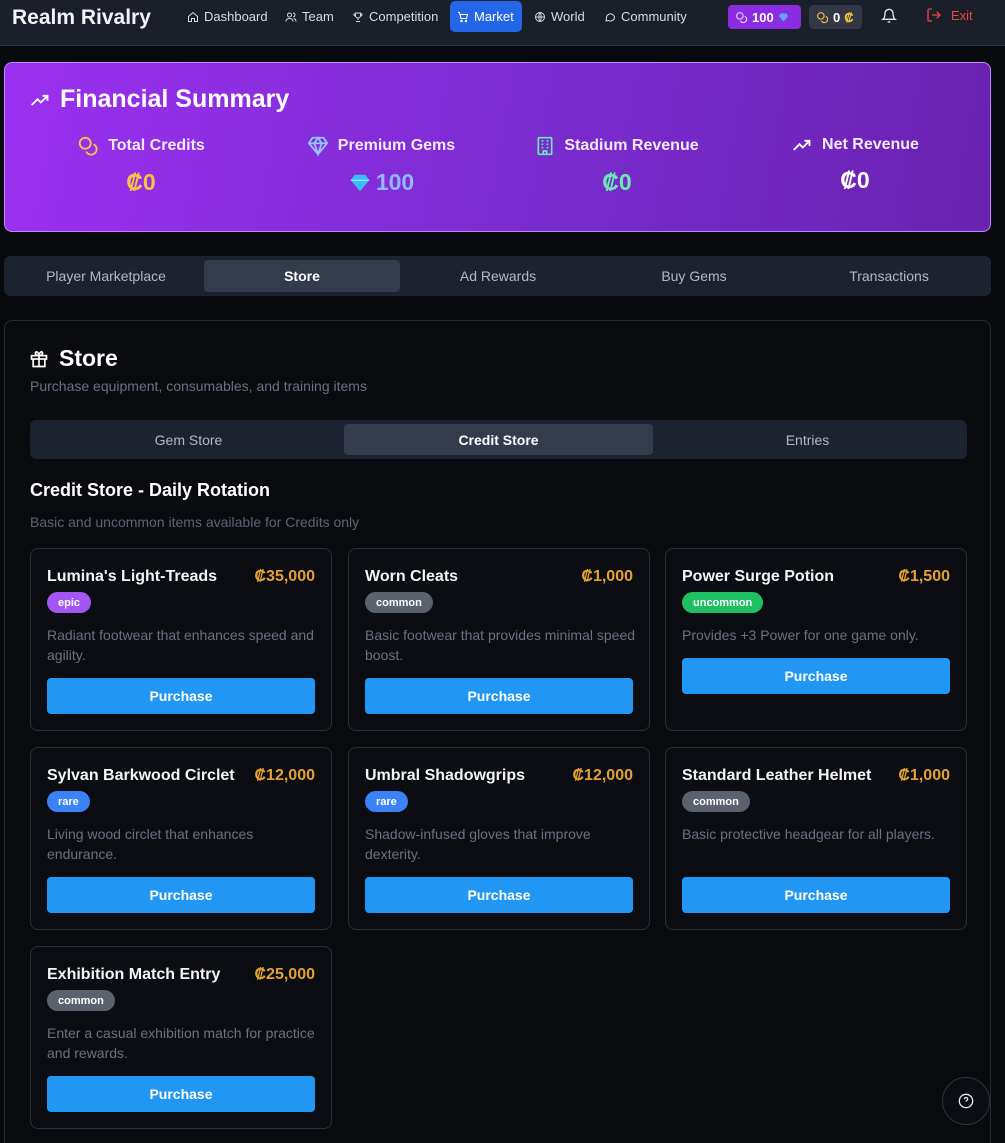 The image size is (1005, 1143). I want to click on nav-community: Community, so click(645, 16).